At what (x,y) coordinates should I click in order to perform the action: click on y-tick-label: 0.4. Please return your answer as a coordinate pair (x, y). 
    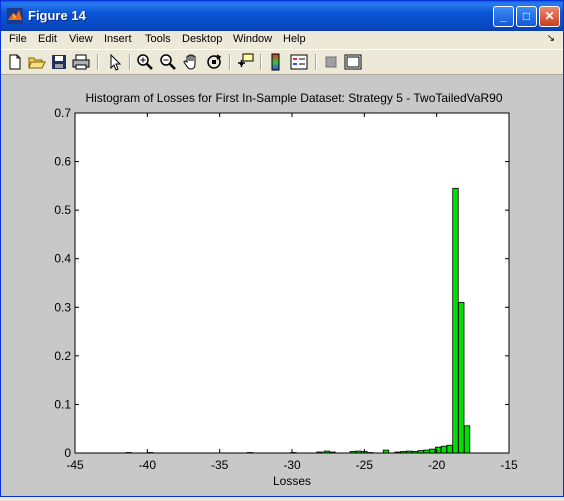
    Looking at the image, I should click on (62, 259).